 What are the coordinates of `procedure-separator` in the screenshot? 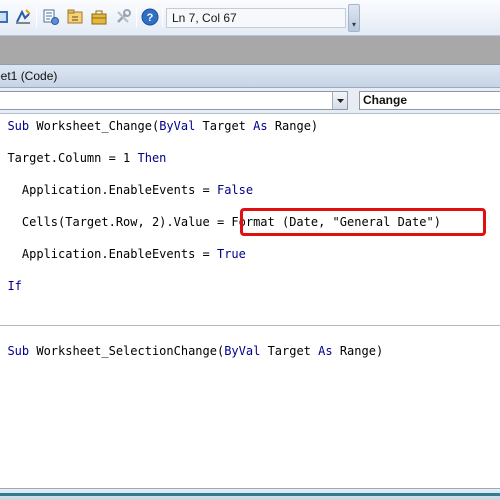 It's located at (250, 325).